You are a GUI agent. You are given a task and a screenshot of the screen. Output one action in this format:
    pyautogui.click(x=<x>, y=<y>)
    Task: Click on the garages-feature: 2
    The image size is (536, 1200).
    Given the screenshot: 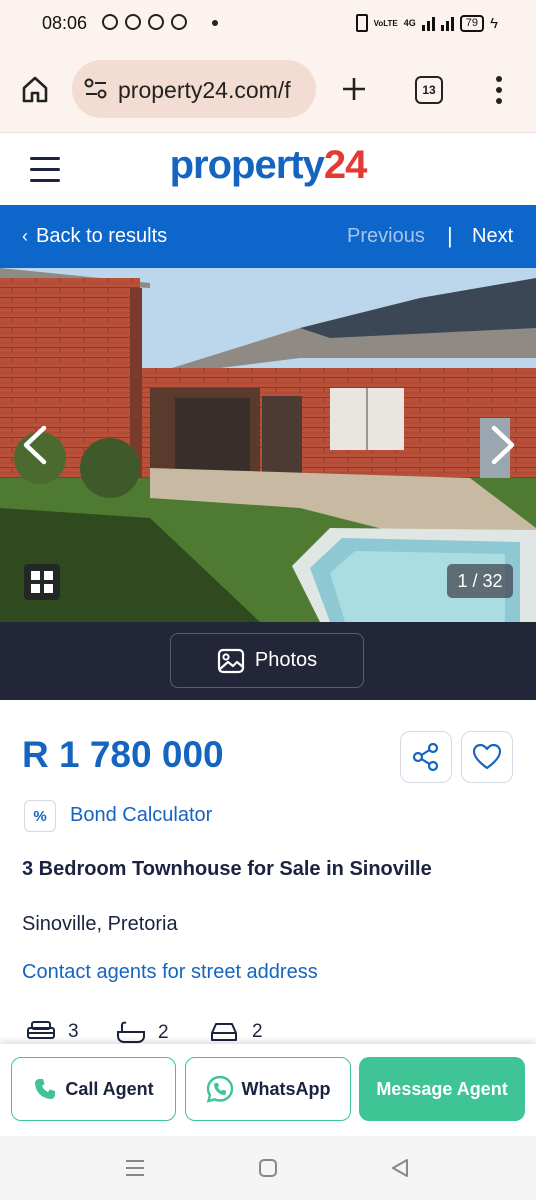 What is the action you would take?
    pyautogui.click(x=235, y=1032)
    